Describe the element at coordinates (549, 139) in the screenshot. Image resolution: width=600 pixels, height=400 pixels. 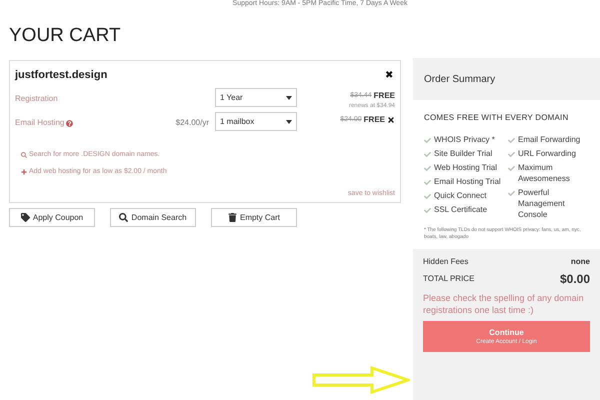
I see `feature-text: Email Forwarding` at that location.